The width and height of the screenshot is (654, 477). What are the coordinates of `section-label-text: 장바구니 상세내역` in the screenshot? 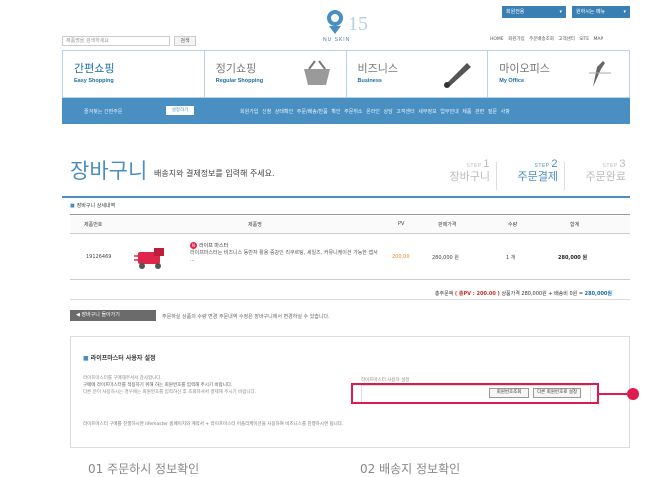 It's located at (96, 206).